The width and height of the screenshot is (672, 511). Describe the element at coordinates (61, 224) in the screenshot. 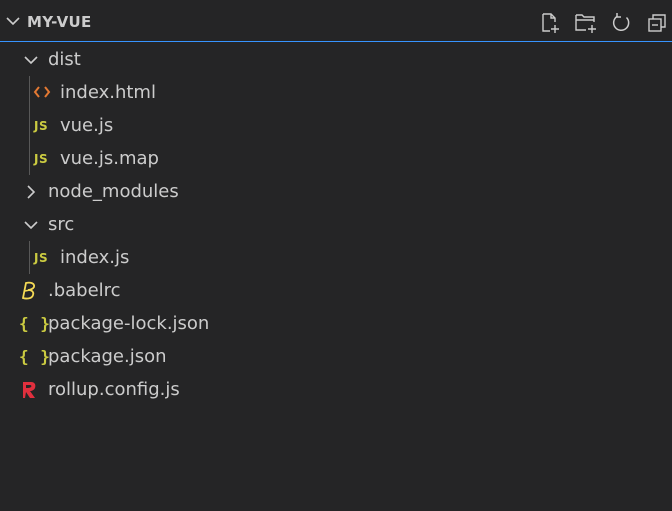

I see `tree-item-label: src` at that location.